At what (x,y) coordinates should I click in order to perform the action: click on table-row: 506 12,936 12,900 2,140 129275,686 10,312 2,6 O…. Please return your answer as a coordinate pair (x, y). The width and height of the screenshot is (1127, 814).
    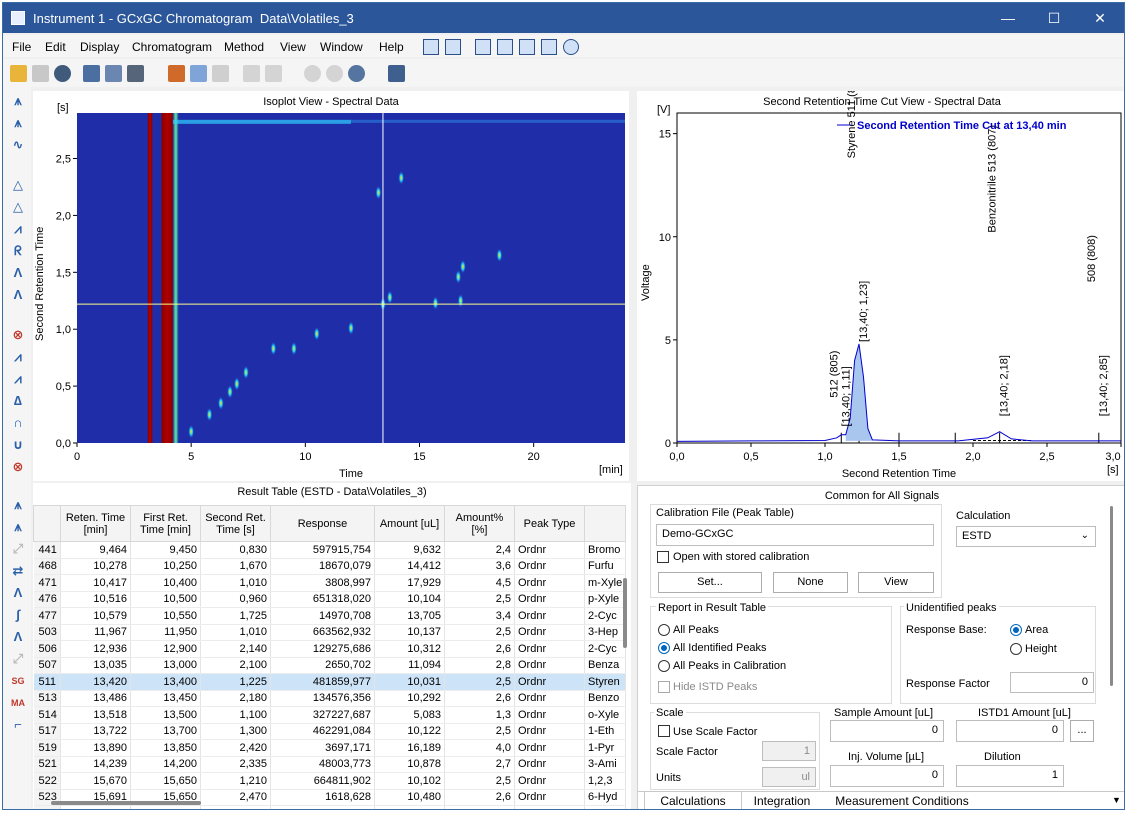
    Looking at the image, I should click on (330, 649).